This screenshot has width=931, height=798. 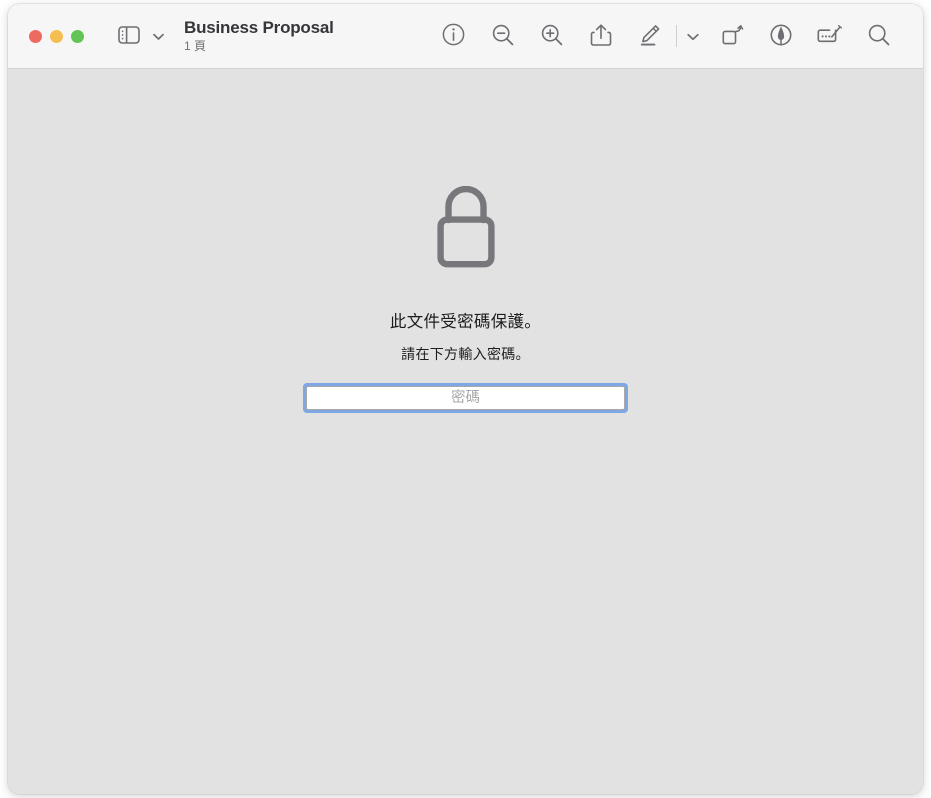 I want to click on annotate-button, so click(x=780, y=36).